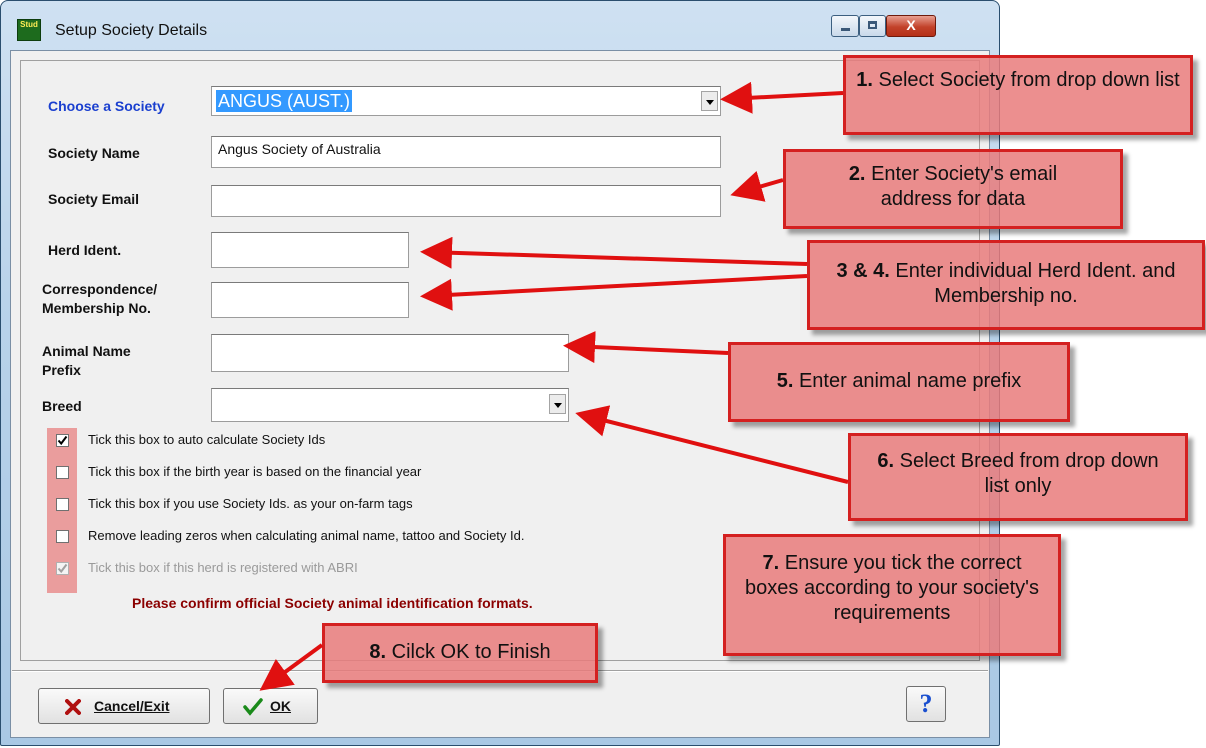 The height and width of the screenshot is (748, 1206). I want to click on callout-5: 5. Enter animal name prefix, so click(899, 382).